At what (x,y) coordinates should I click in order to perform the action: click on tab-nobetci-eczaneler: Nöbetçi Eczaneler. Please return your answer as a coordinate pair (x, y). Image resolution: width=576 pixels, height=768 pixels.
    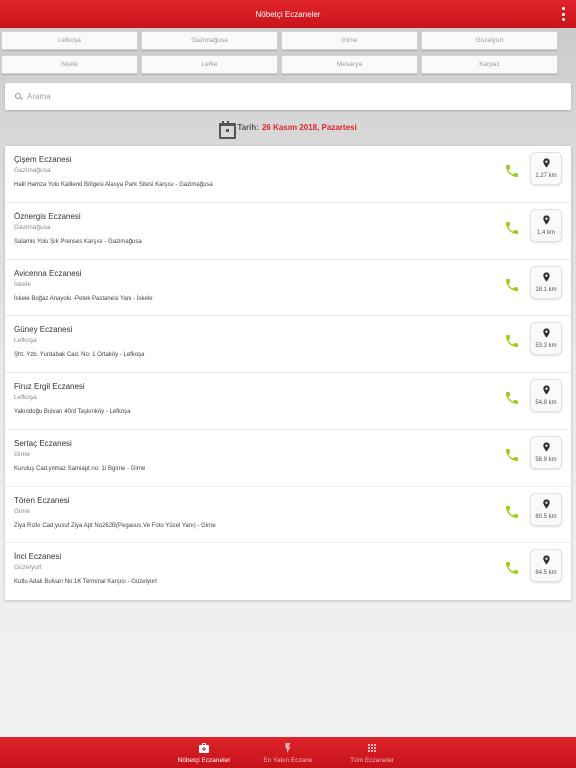
    Looking at the image, I should click on (204, 752).